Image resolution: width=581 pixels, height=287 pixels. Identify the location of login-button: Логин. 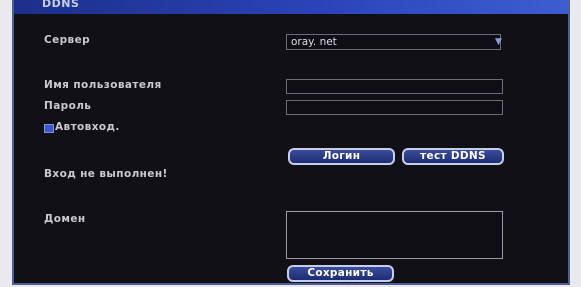
(341, 156).